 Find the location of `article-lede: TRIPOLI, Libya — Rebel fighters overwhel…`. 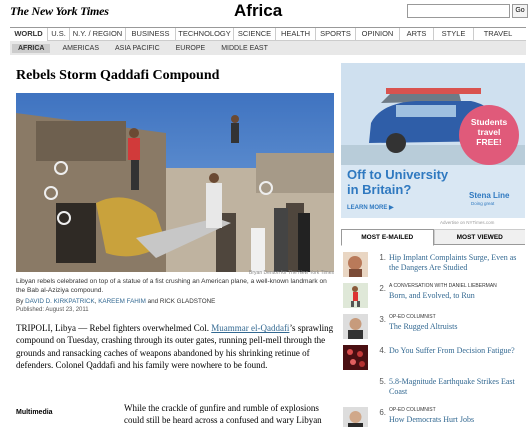

article-lede: TRIPOLI, Libya — Rebel fighters overwhel… is located at coordinates (176, 347).